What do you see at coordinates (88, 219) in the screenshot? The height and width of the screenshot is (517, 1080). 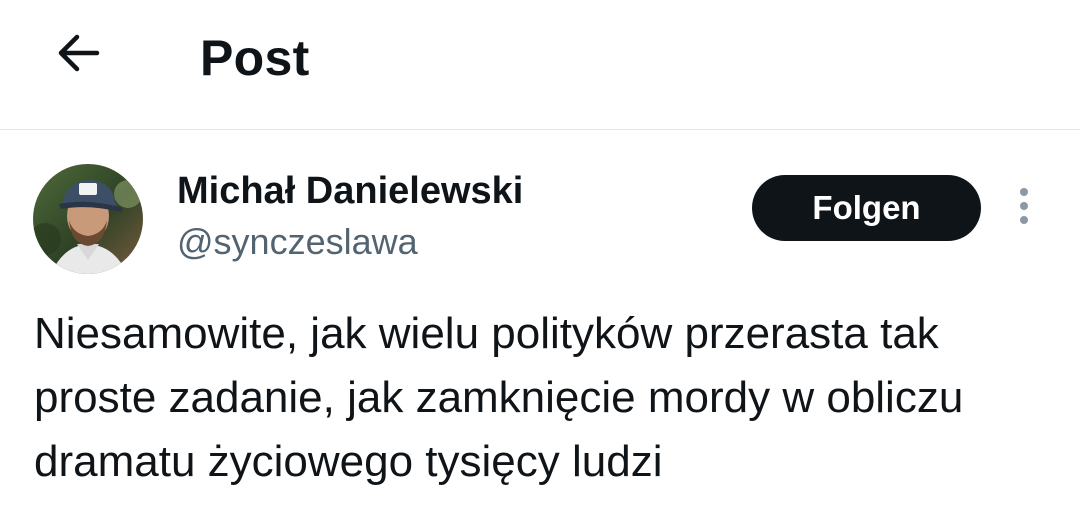 I see `avatar` at bounding box center [88, 219].